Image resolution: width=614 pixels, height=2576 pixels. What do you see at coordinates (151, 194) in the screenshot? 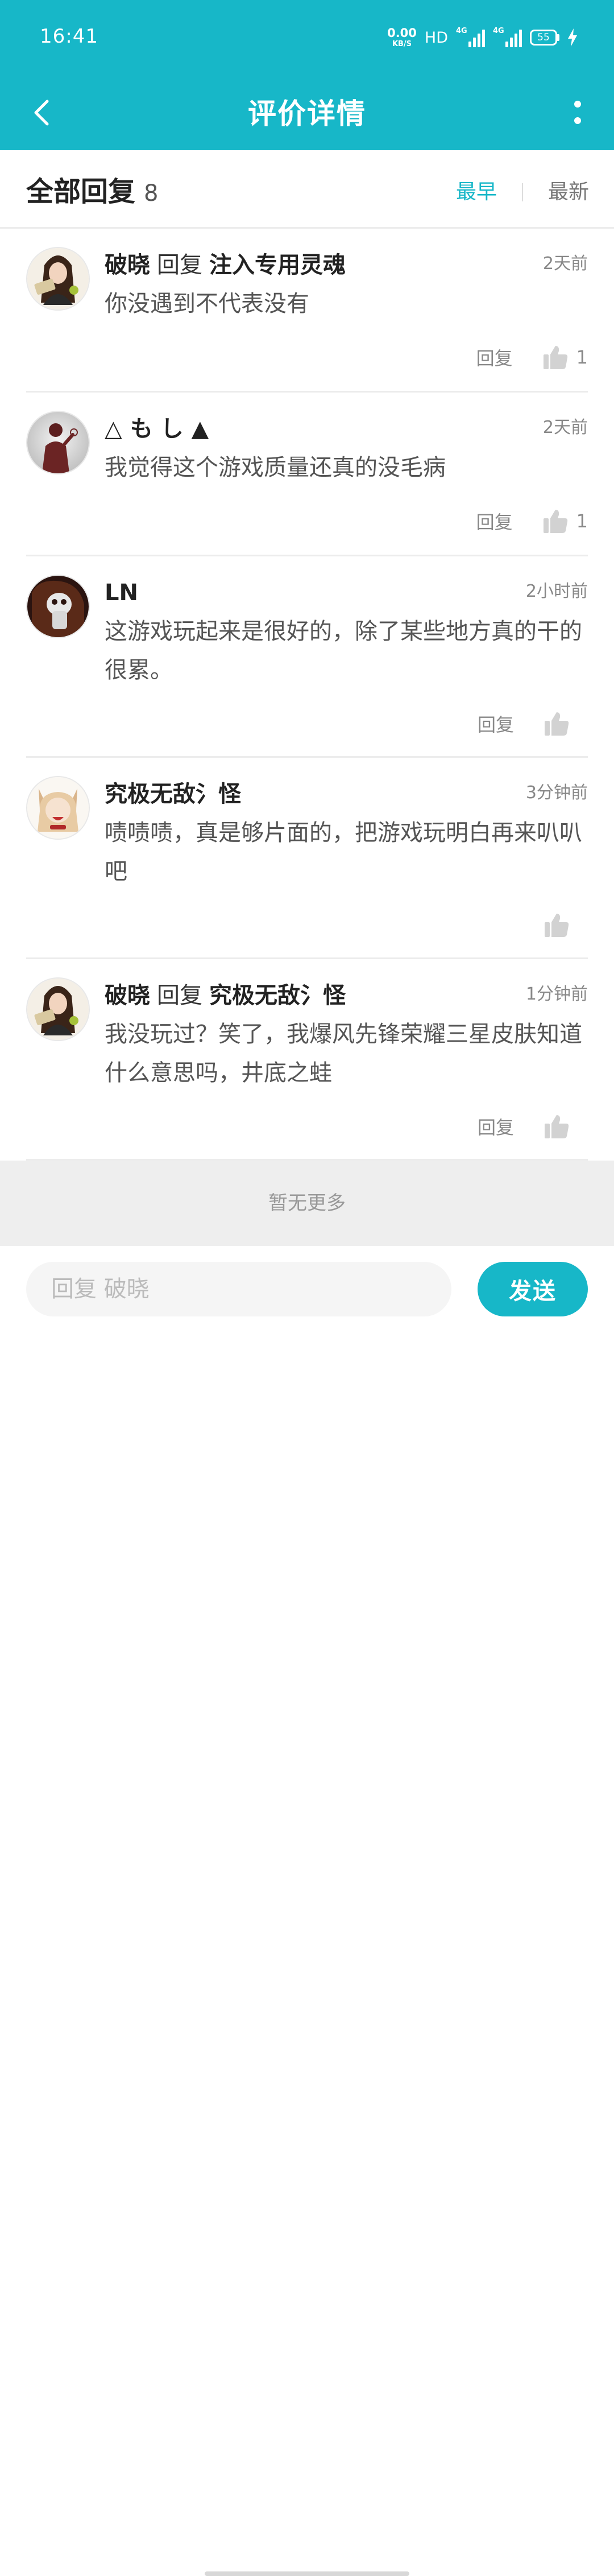
I see `replies-count: 8` at bounding box center [151, 194].